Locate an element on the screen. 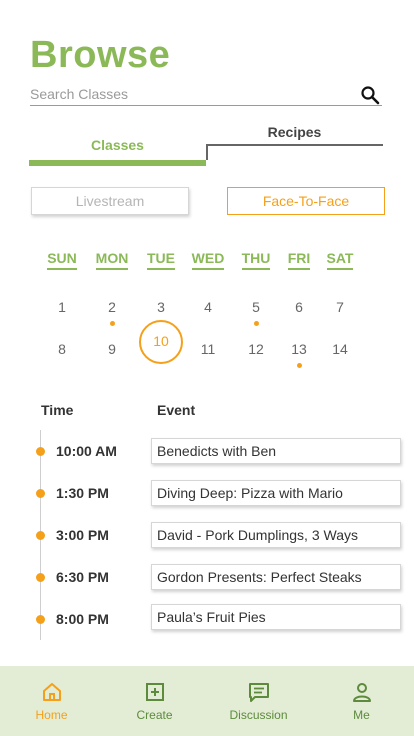 Image resolution: width=414 pixels, height=736 pixels. tab-classes: Classes is located at coordinates (117, 142).